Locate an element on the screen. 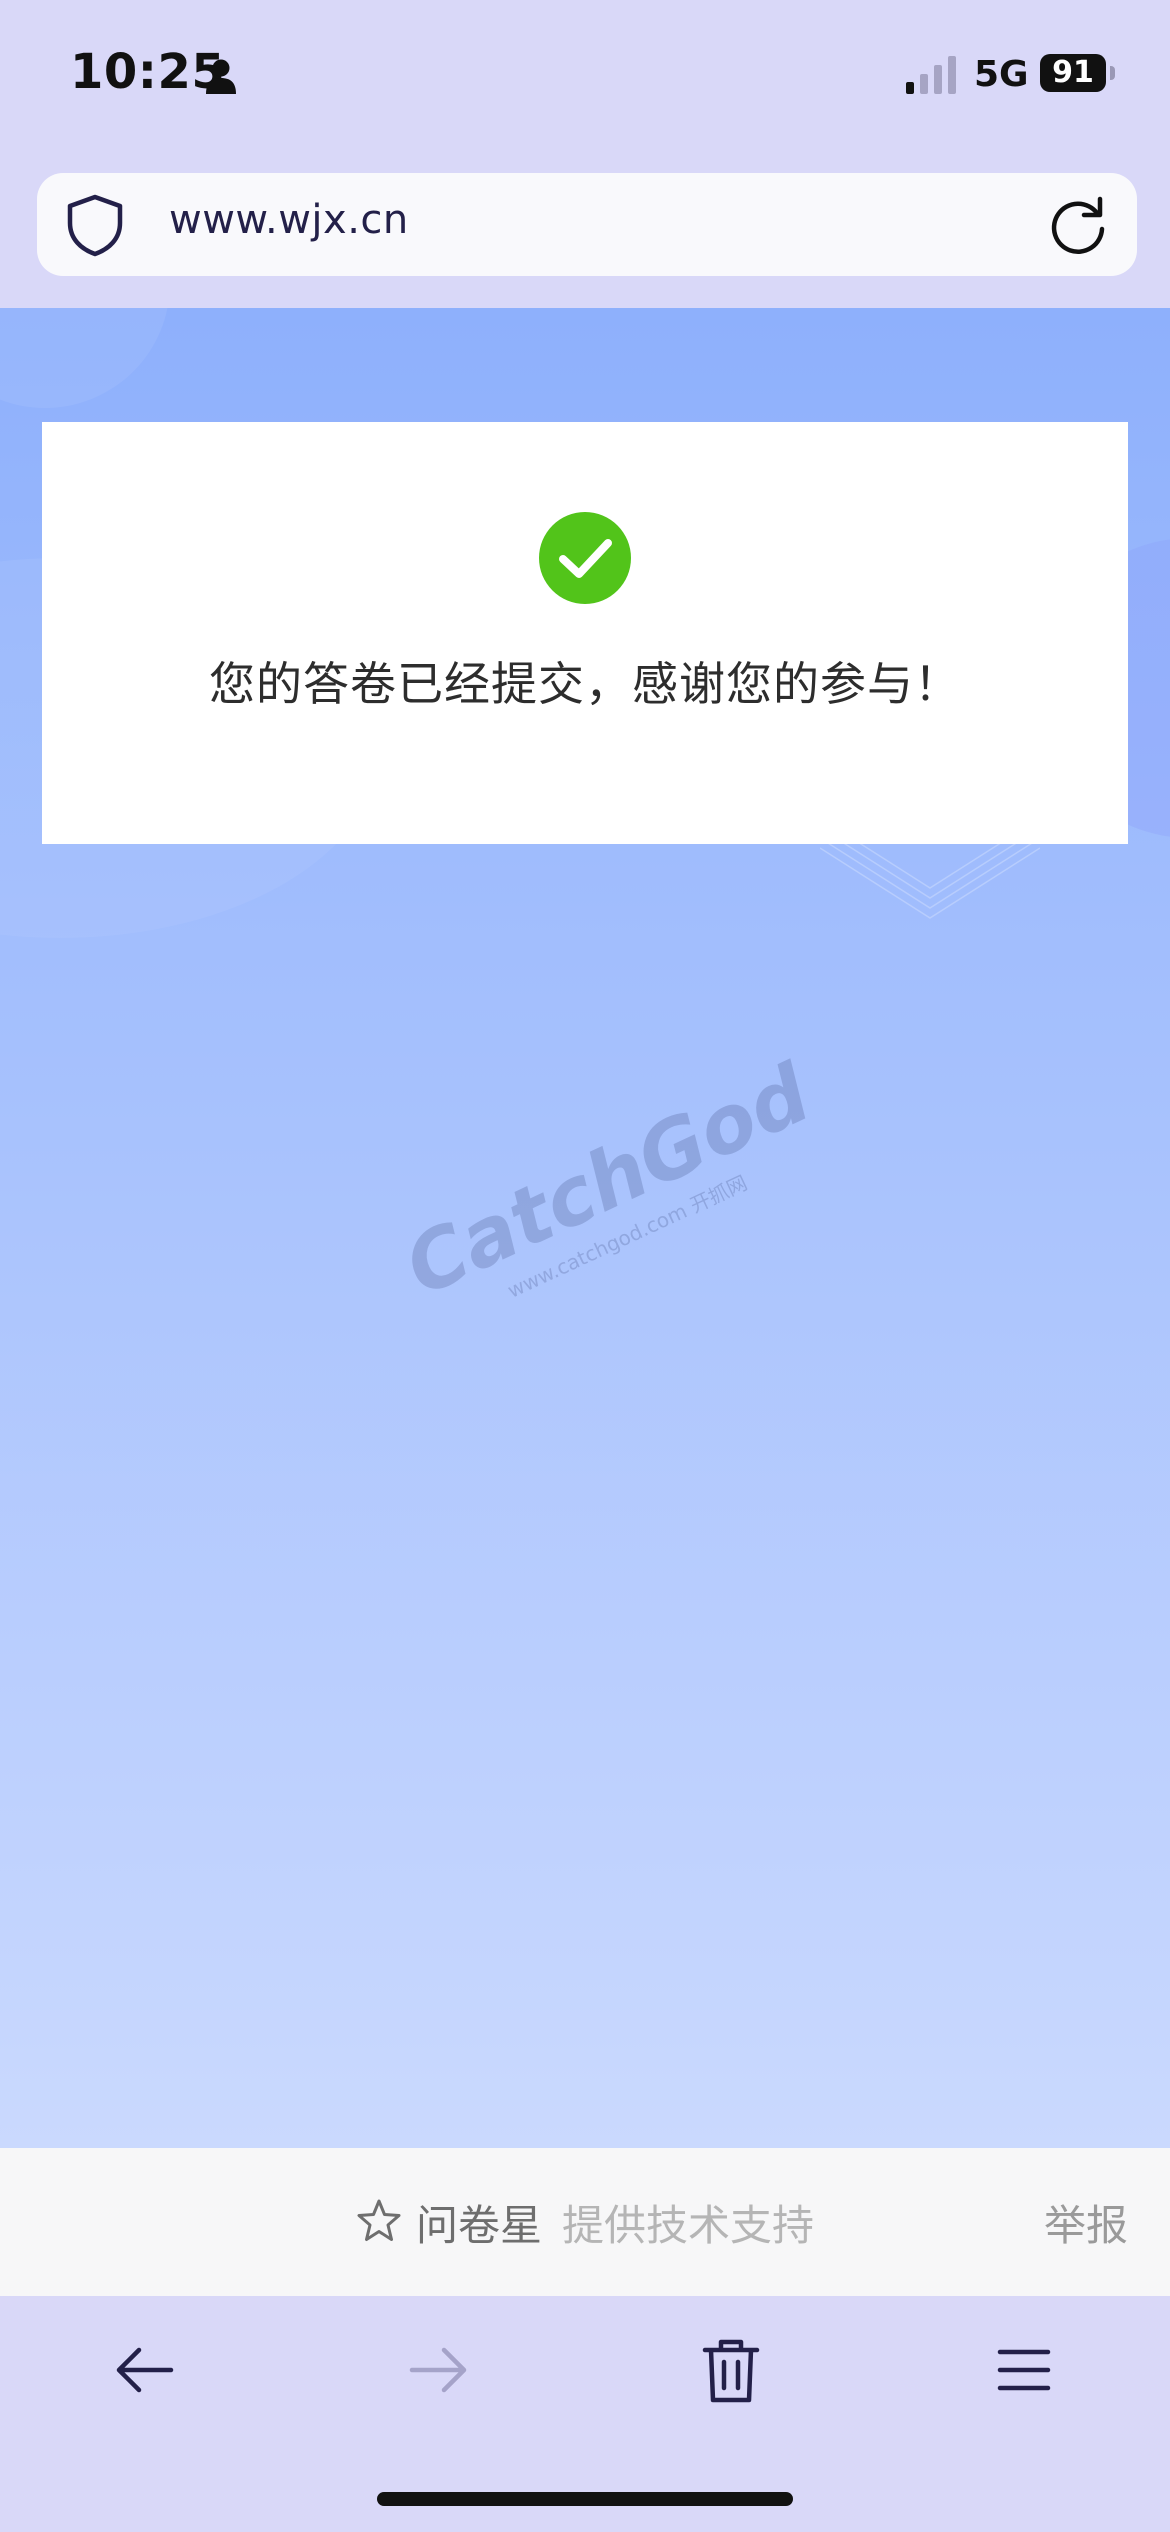 The image size is (1170, 2532). brand-link: 问卷星 is located at coordinates (479, 2222).